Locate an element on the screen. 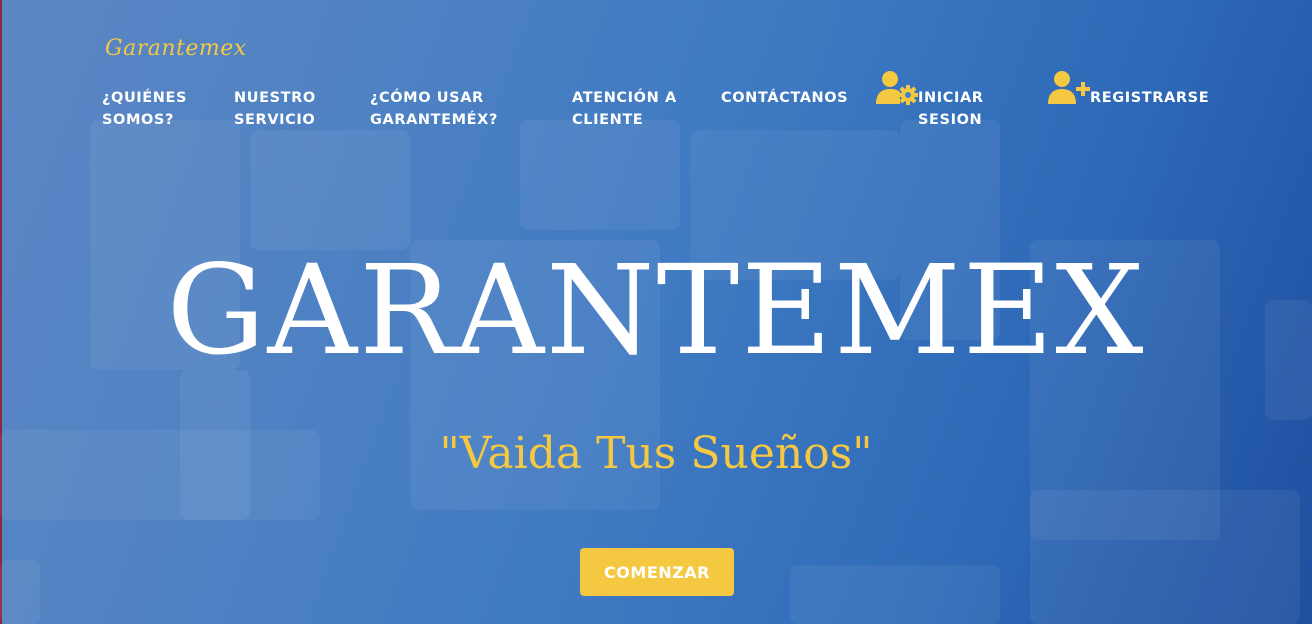  nav-quienes-somos: ¿QUIÉNES SOMOS? is located at coordinates (144, 109).